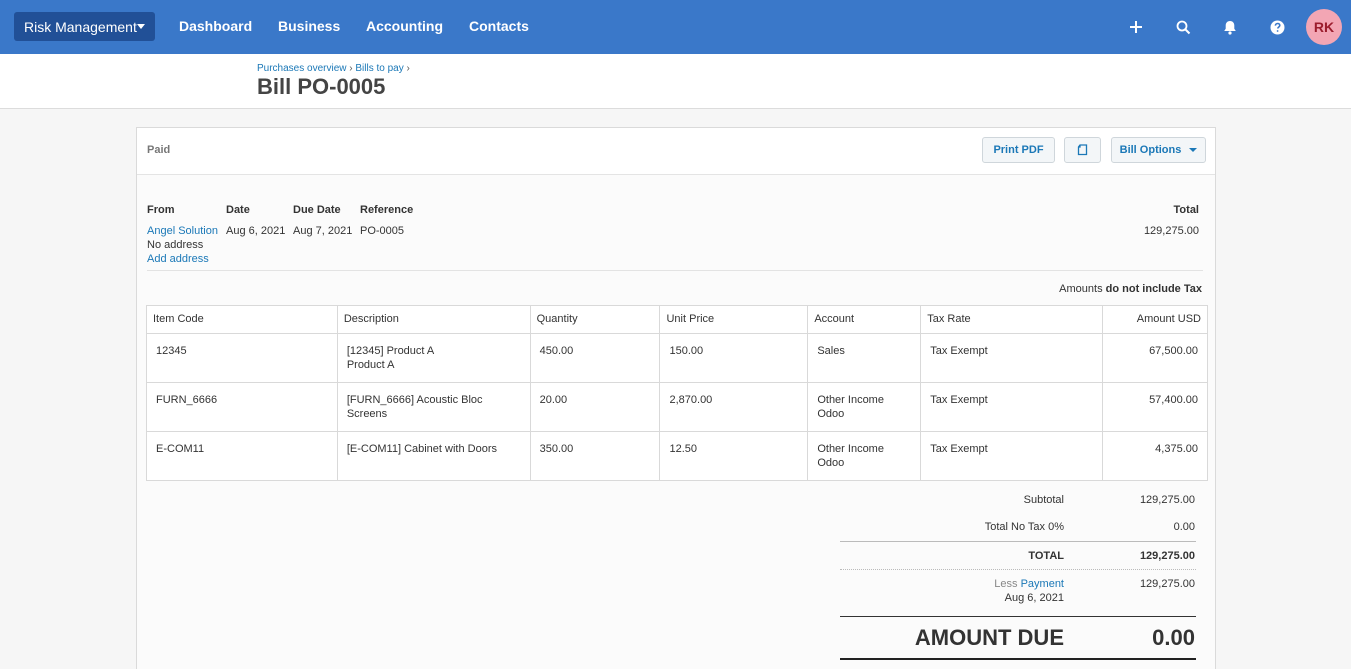 Image resolution: width=1351 pixels, height=669 pixels. What do you see at coordinates (734, 407) in the screenshot?
I see `item-unit-price: 2,870.00` at bounding box center [734, 407].